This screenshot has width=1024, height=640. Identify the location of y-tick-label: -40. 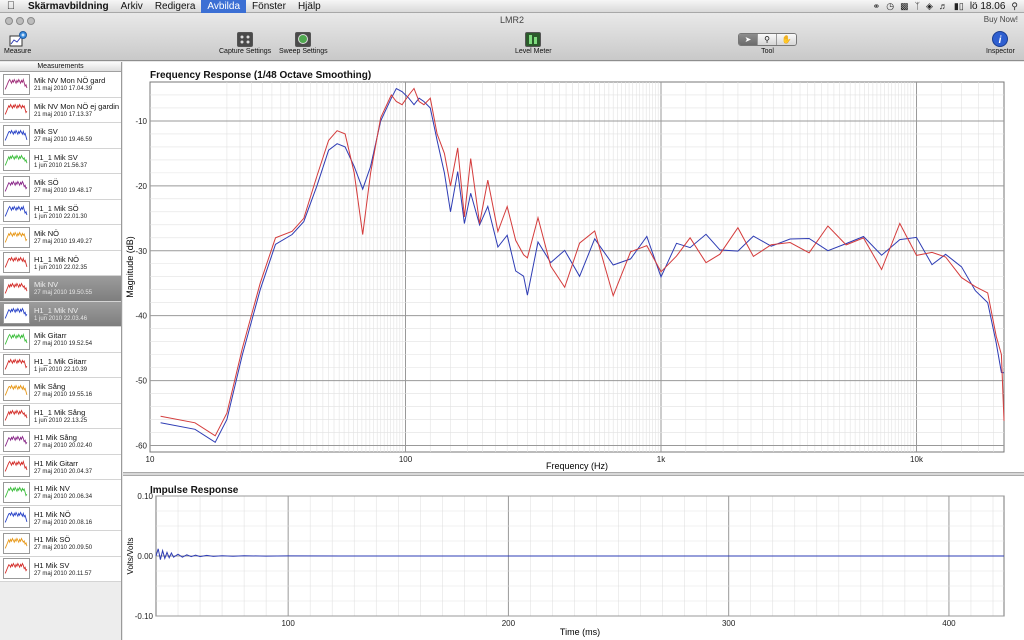
(141, 316).